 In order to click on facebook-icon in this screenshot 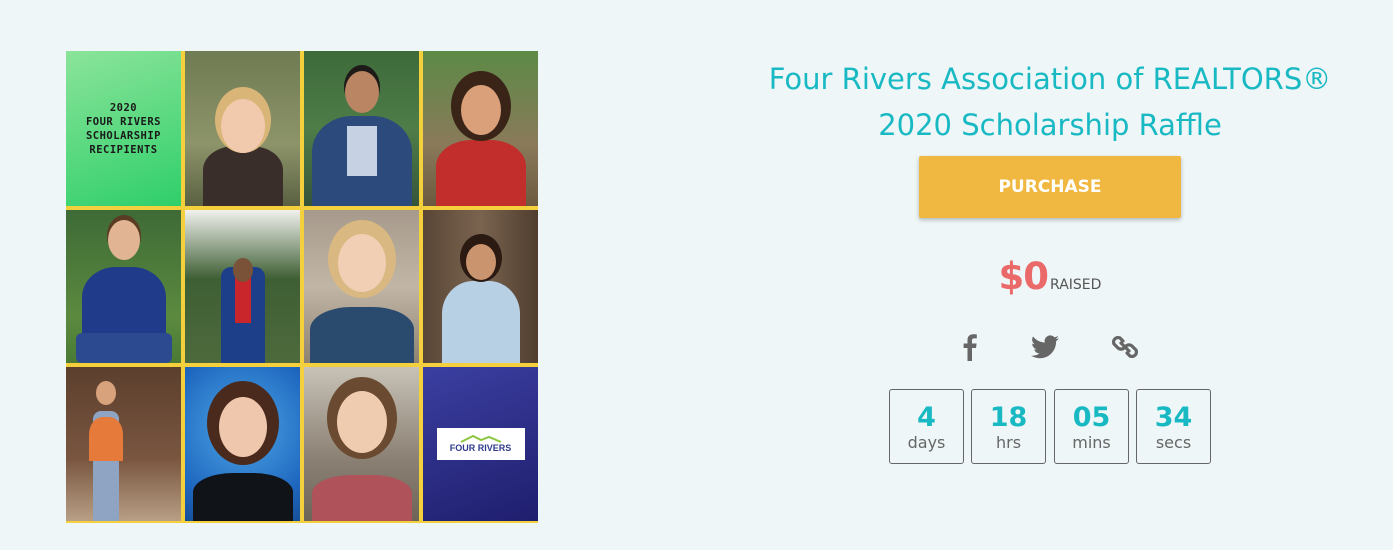, I will do `click(970, 347)`.